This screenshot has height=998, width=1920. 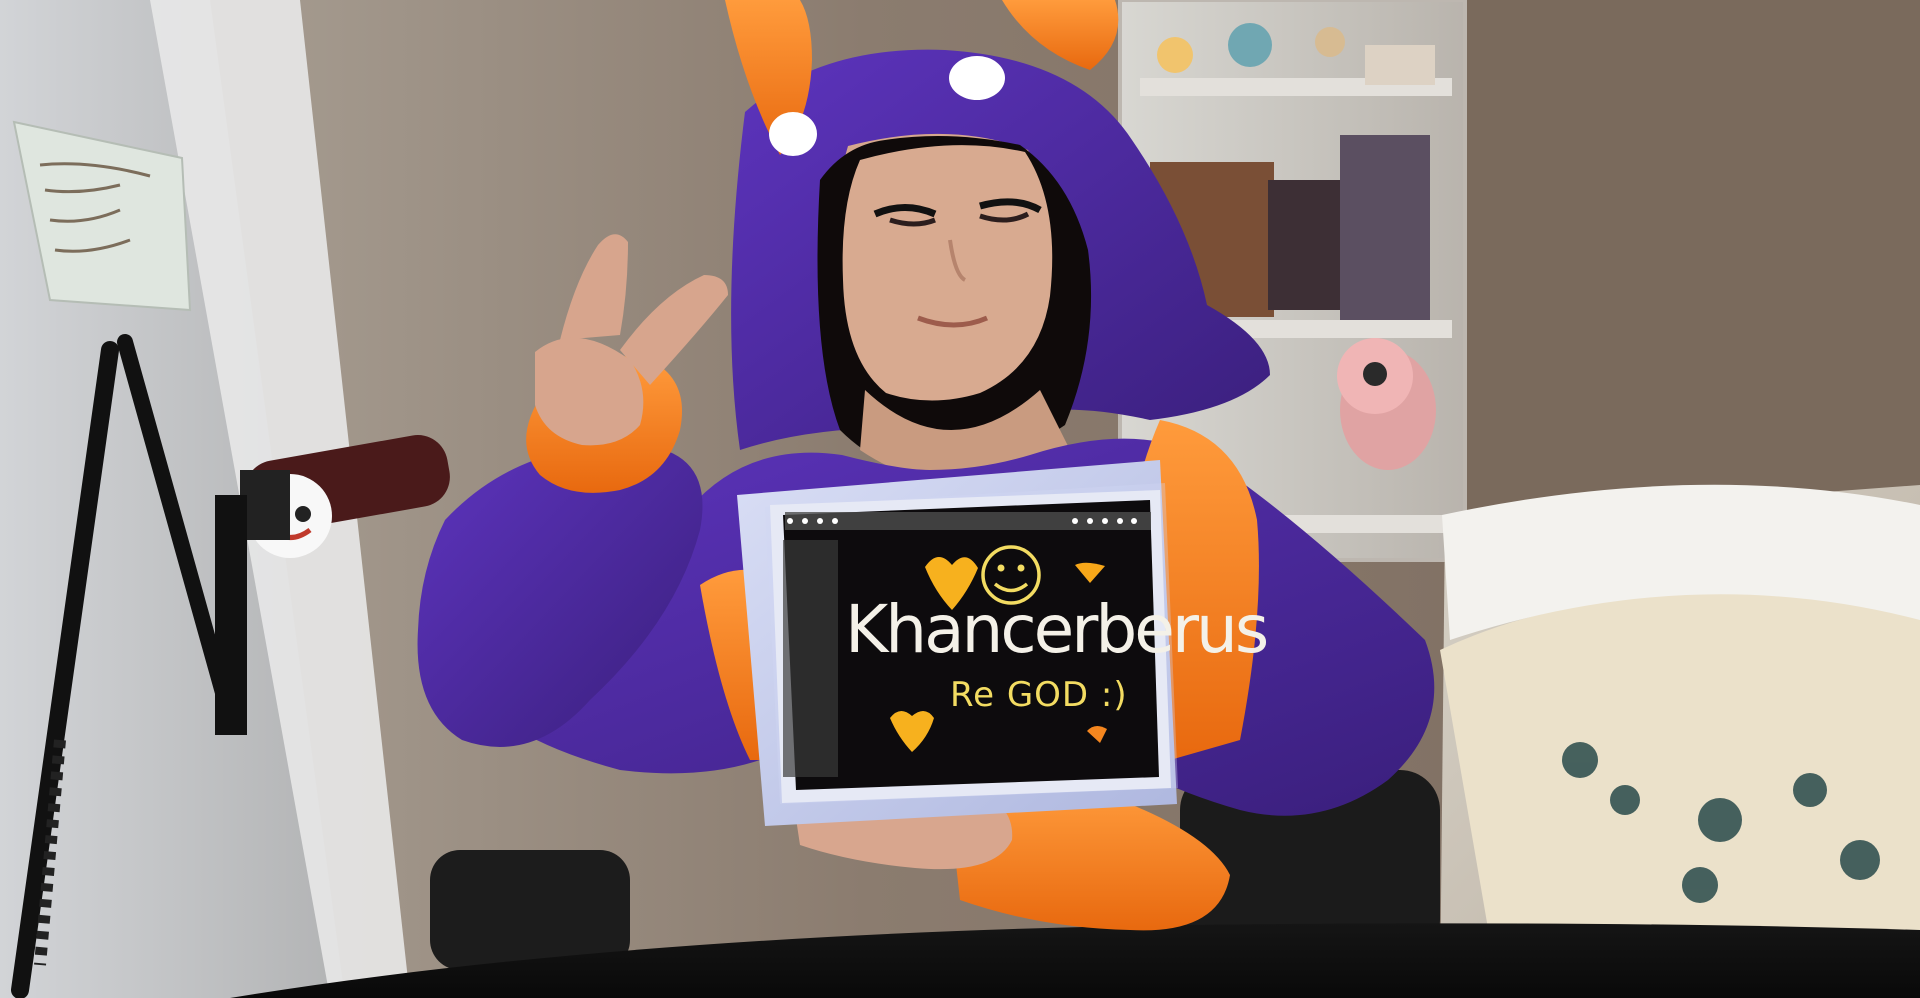 What do you see at coordinates (1057, 629) in the screenshot?
I see `tablet-headline: Khancerberus` at bounding box center [1057, 629].